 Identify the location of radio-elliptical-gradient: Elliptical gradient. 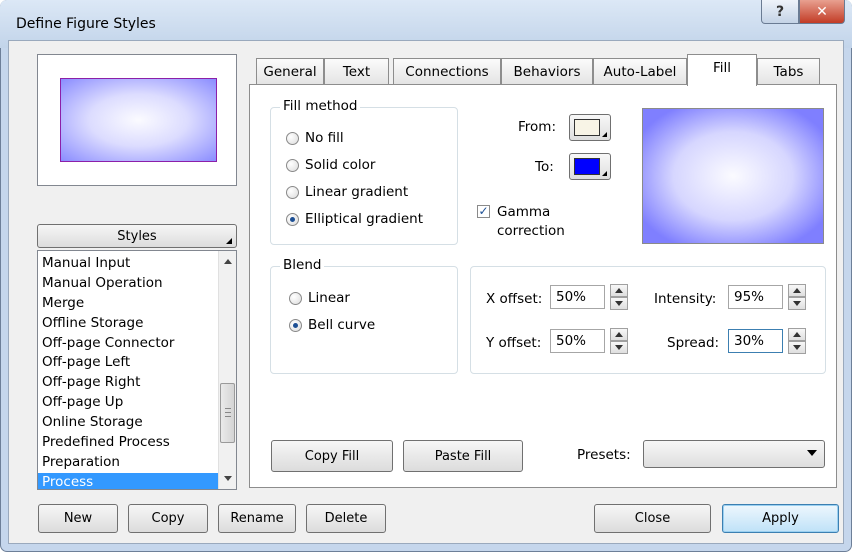
(354, 219).